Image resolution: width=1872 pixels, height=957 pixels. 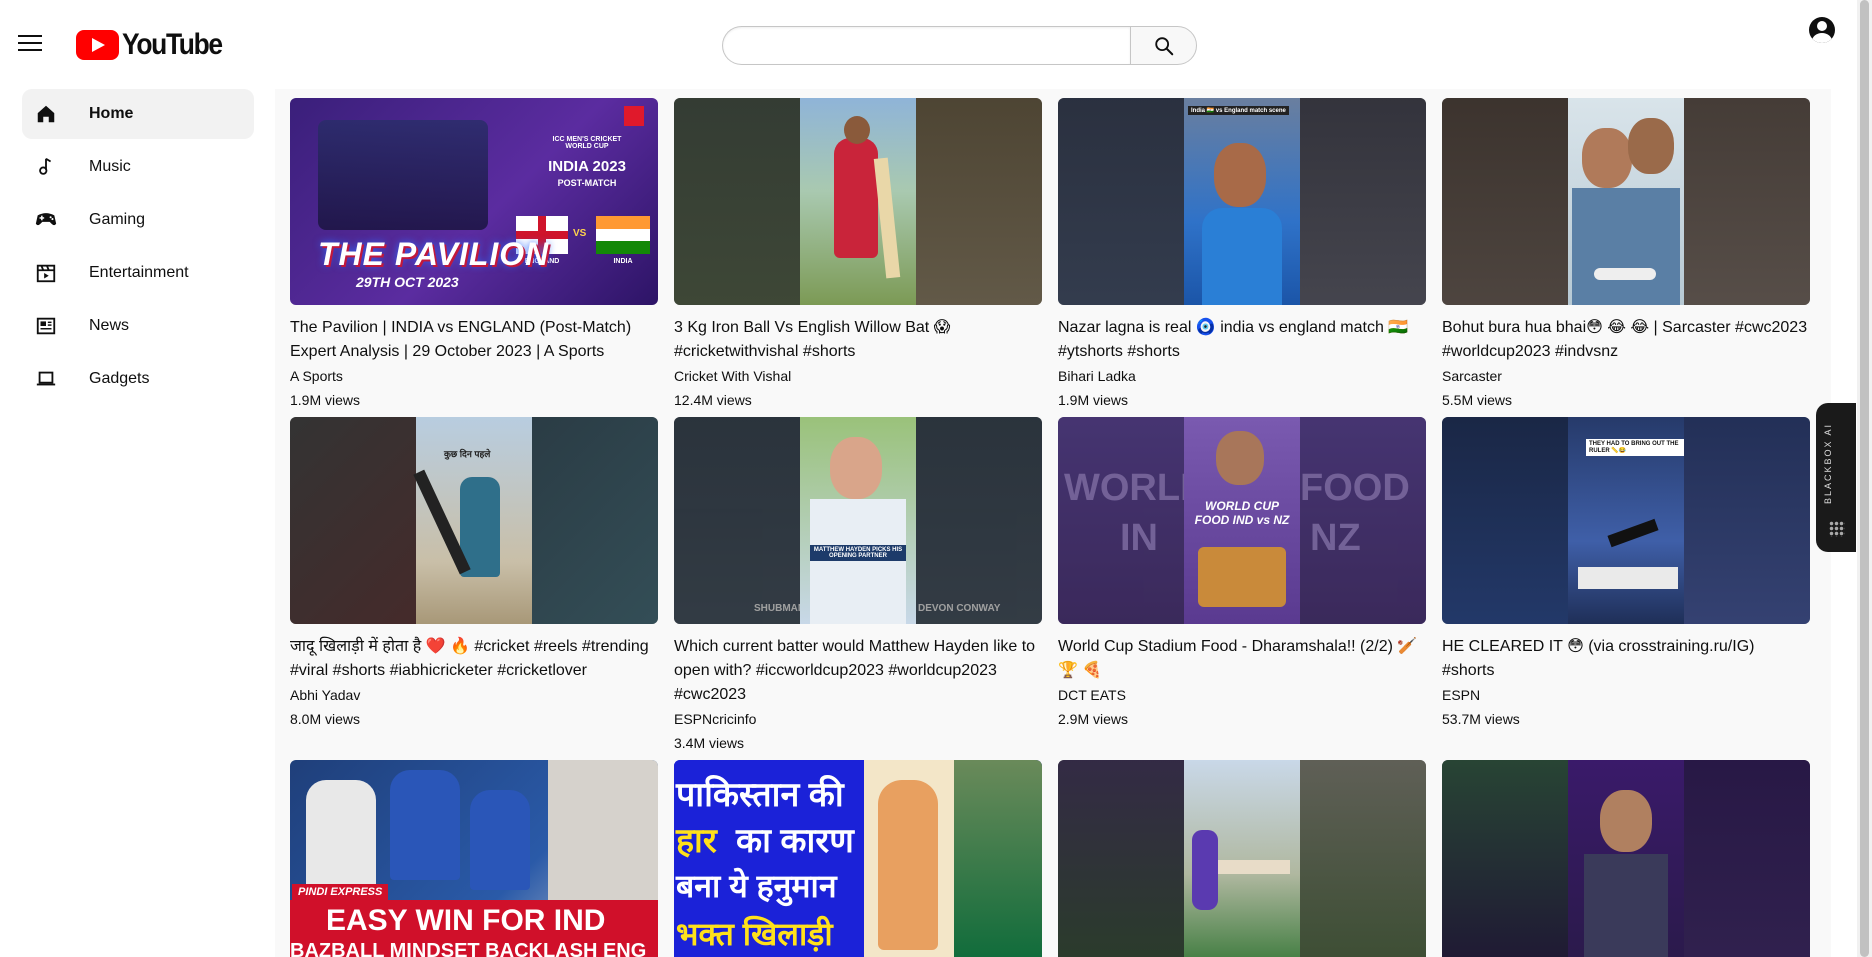 I want to click on thumb-tag: PINDI EXPRESS, so click(x=340, y=892).